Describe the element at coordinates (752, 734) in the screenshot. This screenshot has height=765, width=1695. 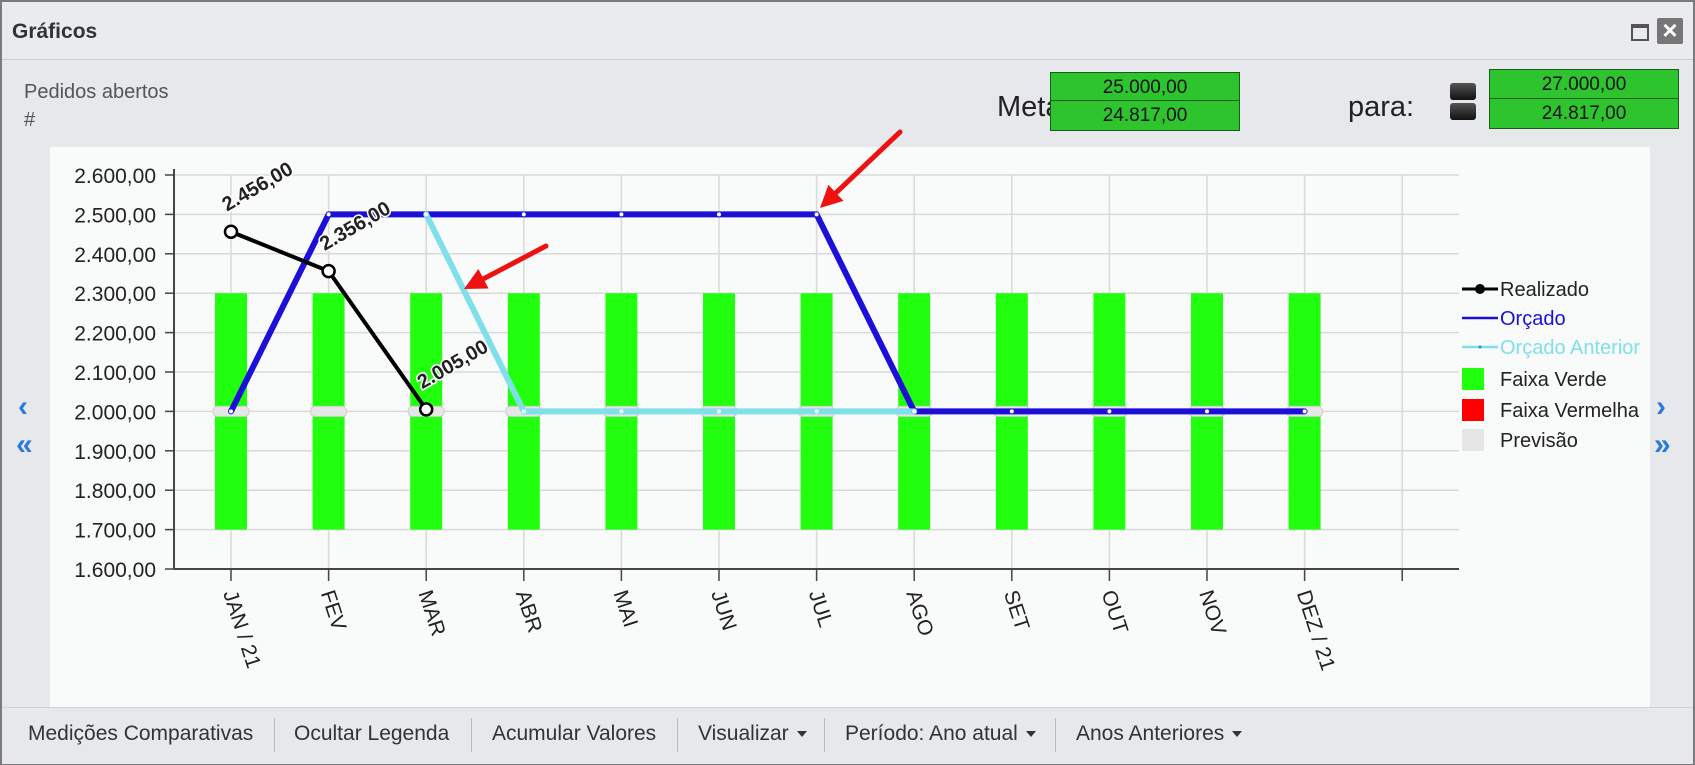
I see `visualize-dropdown: Visualizar` at that location.